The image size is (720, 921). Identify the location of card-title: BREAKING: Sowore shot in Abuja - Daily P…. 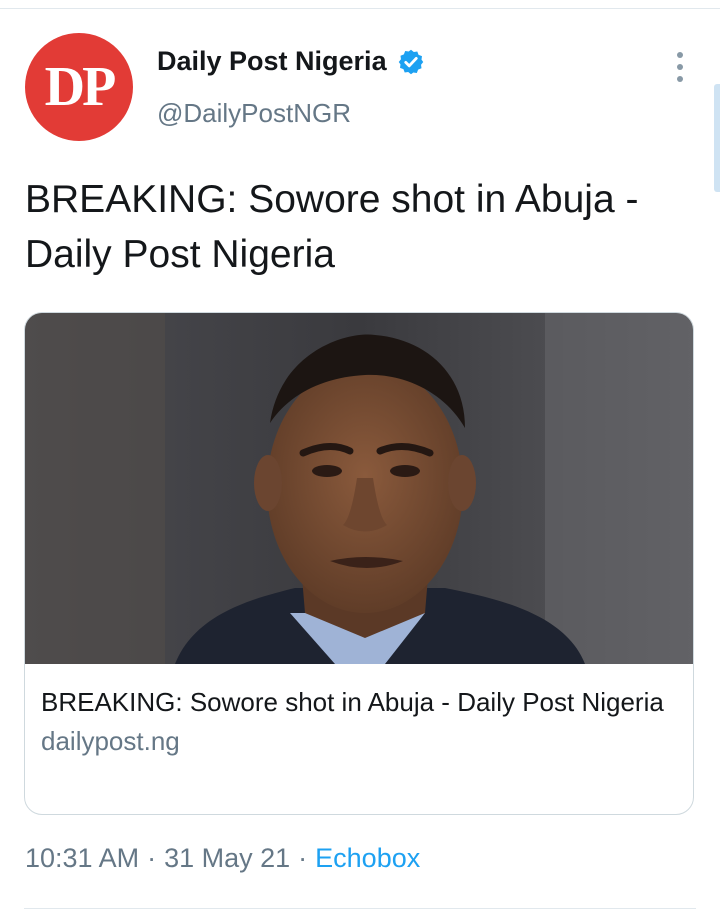
(356, 702).